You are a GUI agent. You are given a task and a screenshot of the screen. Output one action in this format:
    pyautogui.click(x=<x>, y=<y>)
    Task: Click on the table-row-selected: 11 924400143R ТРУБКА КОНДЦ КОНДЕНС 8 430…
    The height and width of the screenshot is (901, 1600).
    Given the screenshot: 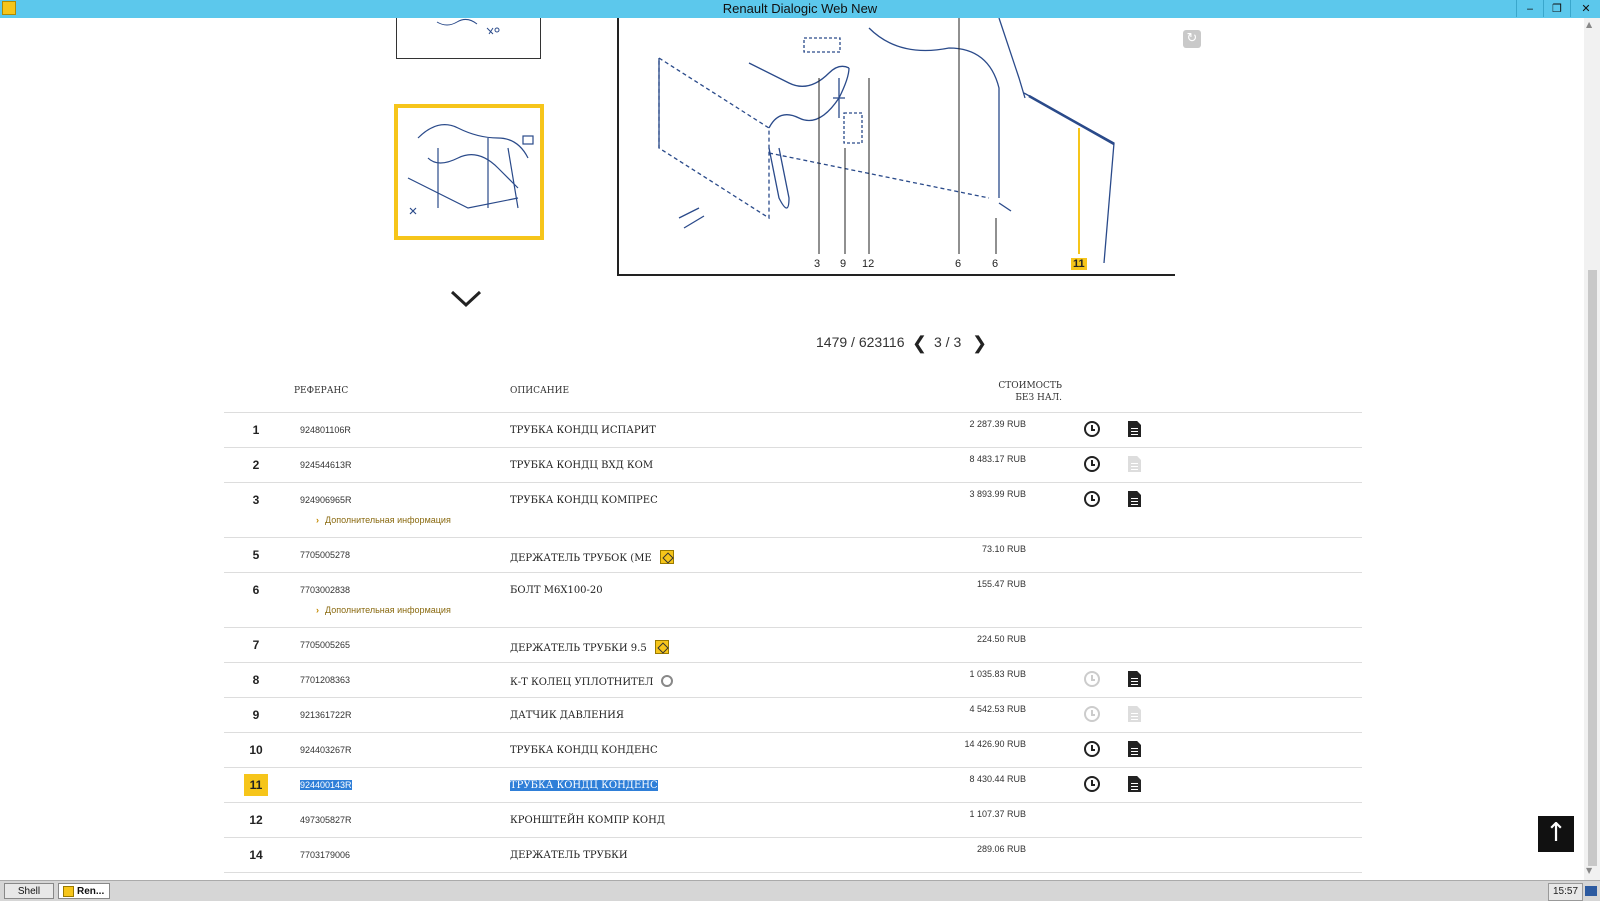 What is the action you would take?
    pyautogui.click(x=793, y=785)
    